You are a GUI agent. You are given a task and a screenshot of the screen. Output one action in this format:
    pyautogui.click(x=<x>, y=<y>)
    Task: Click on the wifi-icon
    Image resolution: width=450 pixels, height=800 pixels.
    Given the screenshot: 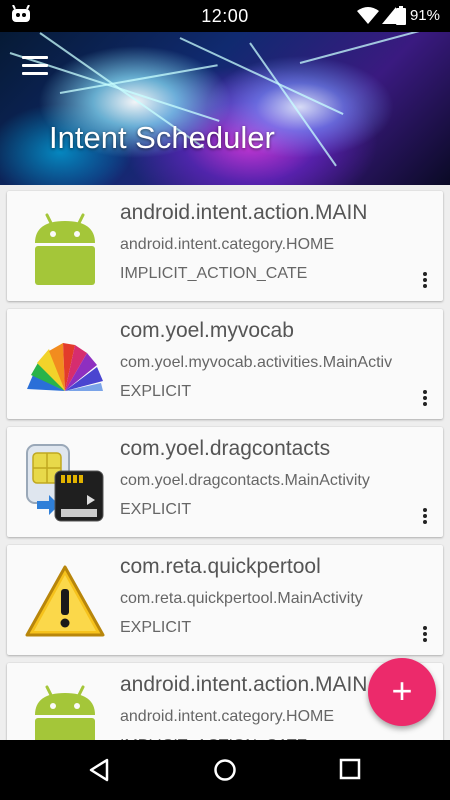 What is the action you would take?
    pyautogui.click(x=368, y=15)
    